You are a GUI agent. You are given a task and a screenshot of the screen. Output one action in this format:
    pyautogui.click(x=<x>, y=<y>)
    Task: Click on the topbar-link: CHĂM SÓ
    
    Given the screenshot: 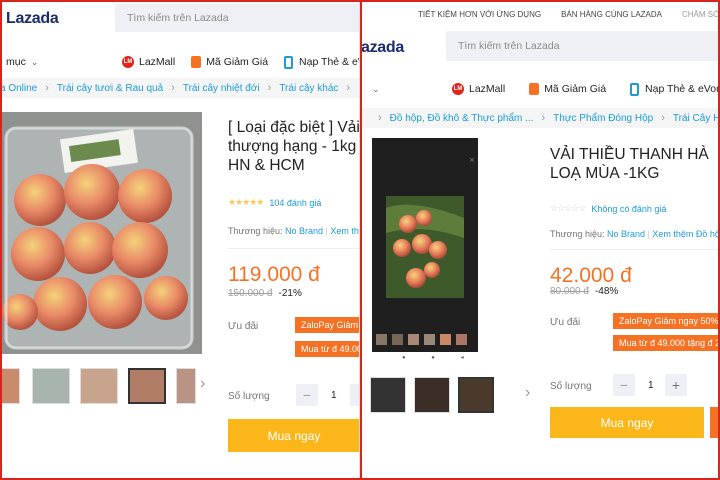 What is the action you would take?
    pyautogui.click(x=700, y=14)
    